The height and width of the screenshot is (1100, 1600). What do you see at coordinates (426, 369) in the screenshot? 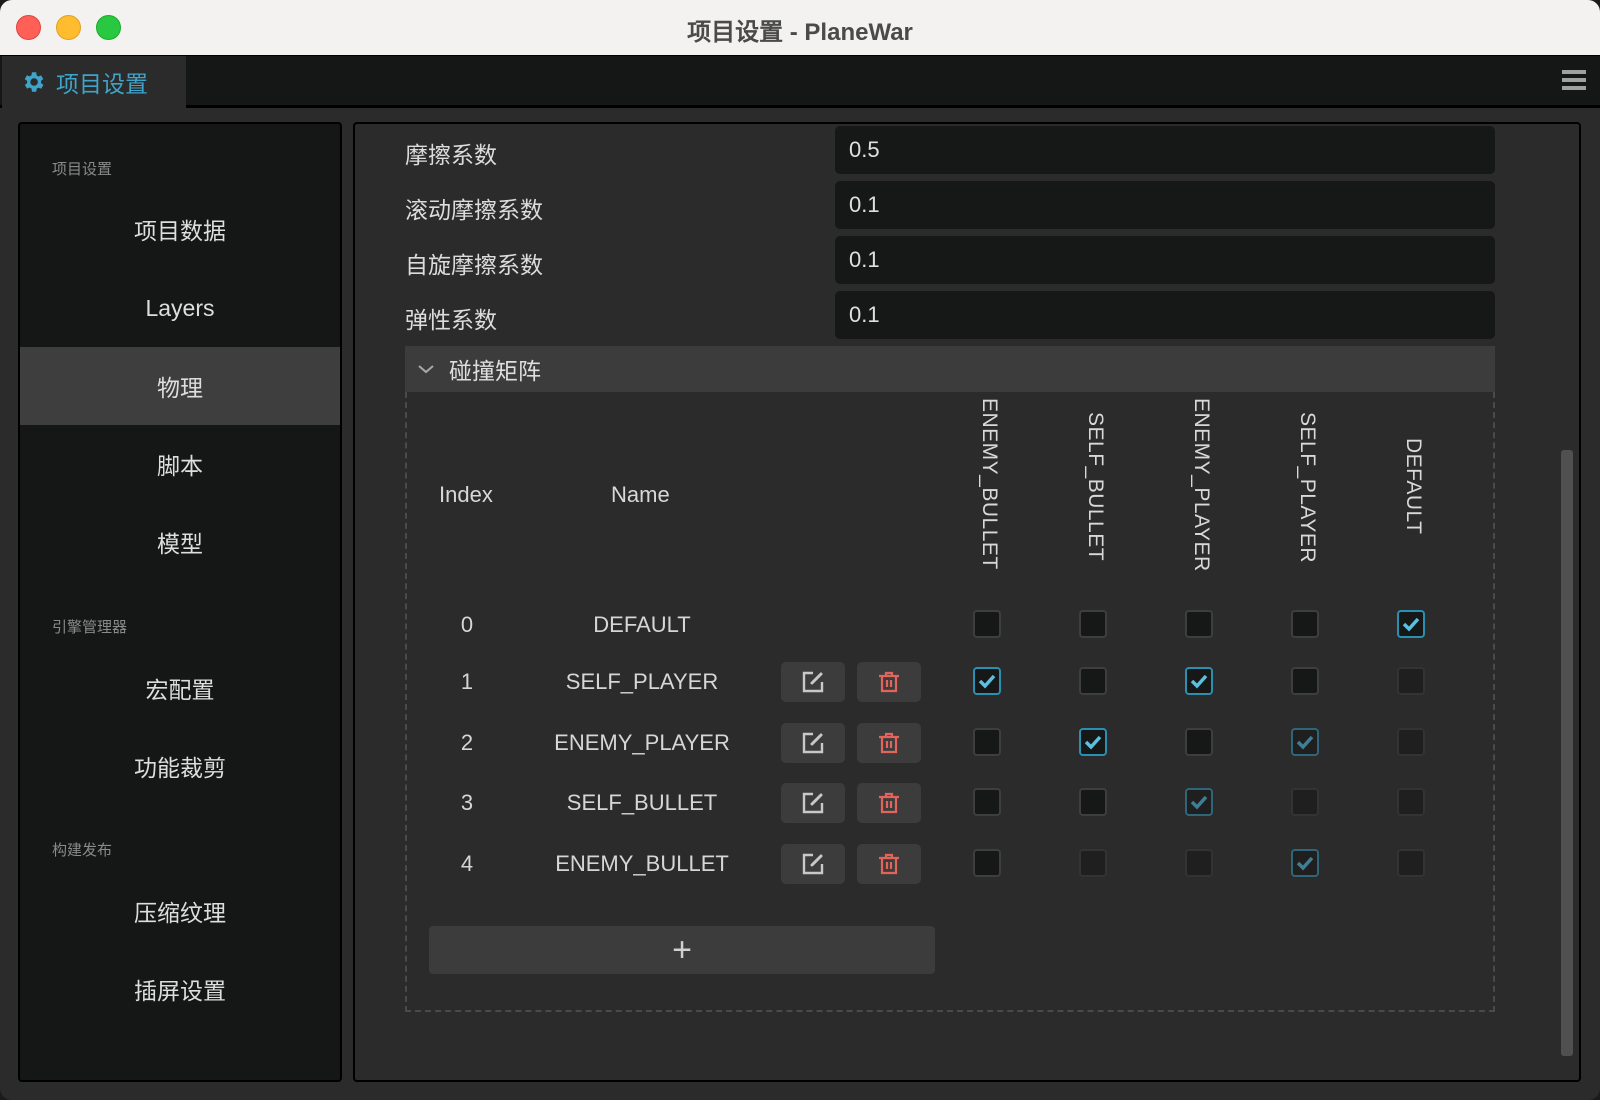
I see `chevron-down-icon` at bounding box center [426, 369].